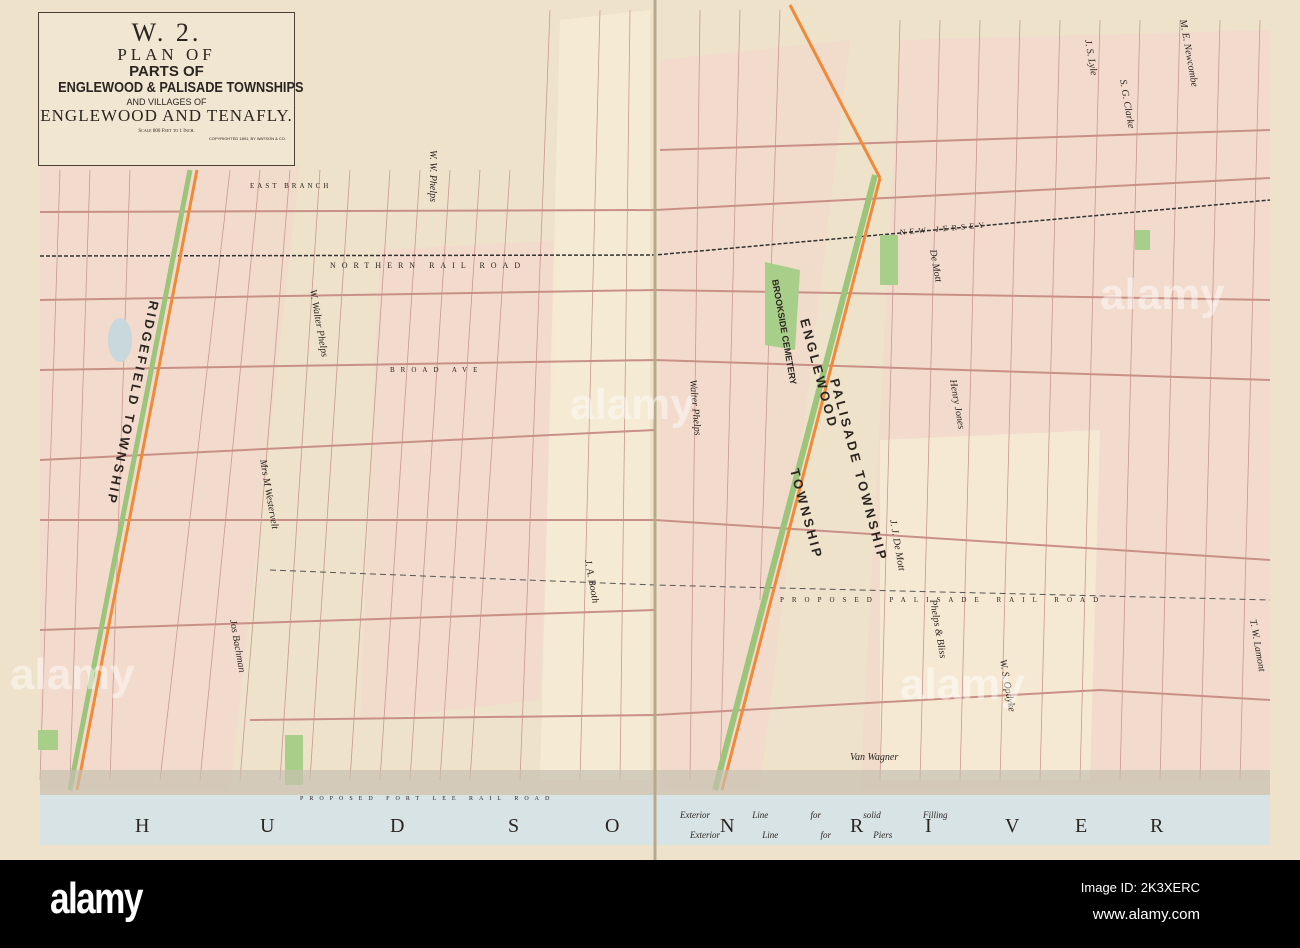  I want to click on scale-label: Scale 800 Feet to 1 Inch., so click(166, 131).